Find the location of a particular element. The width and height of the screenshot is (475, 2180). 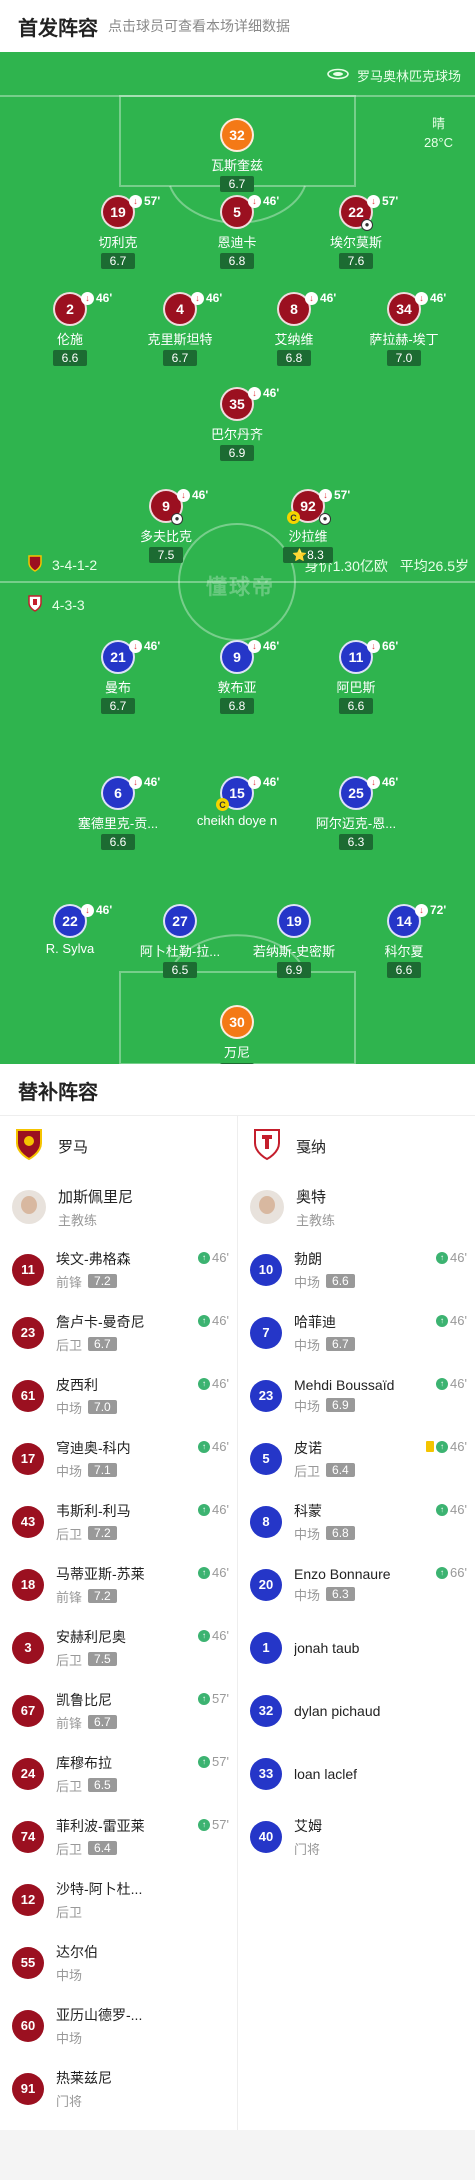

rating-value: 8.3 is located at coordinates (315, 555).